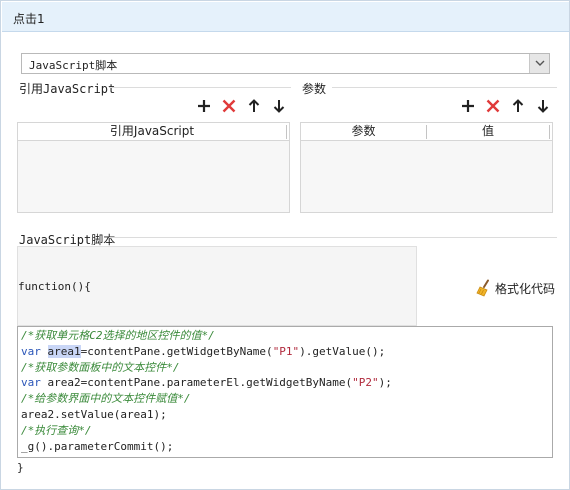  What do you see at coordinates (100, 367) in the screenshot?
I see `code-line: /*获取参数面板中的文本控件*/` at bounding box center [100, 367].